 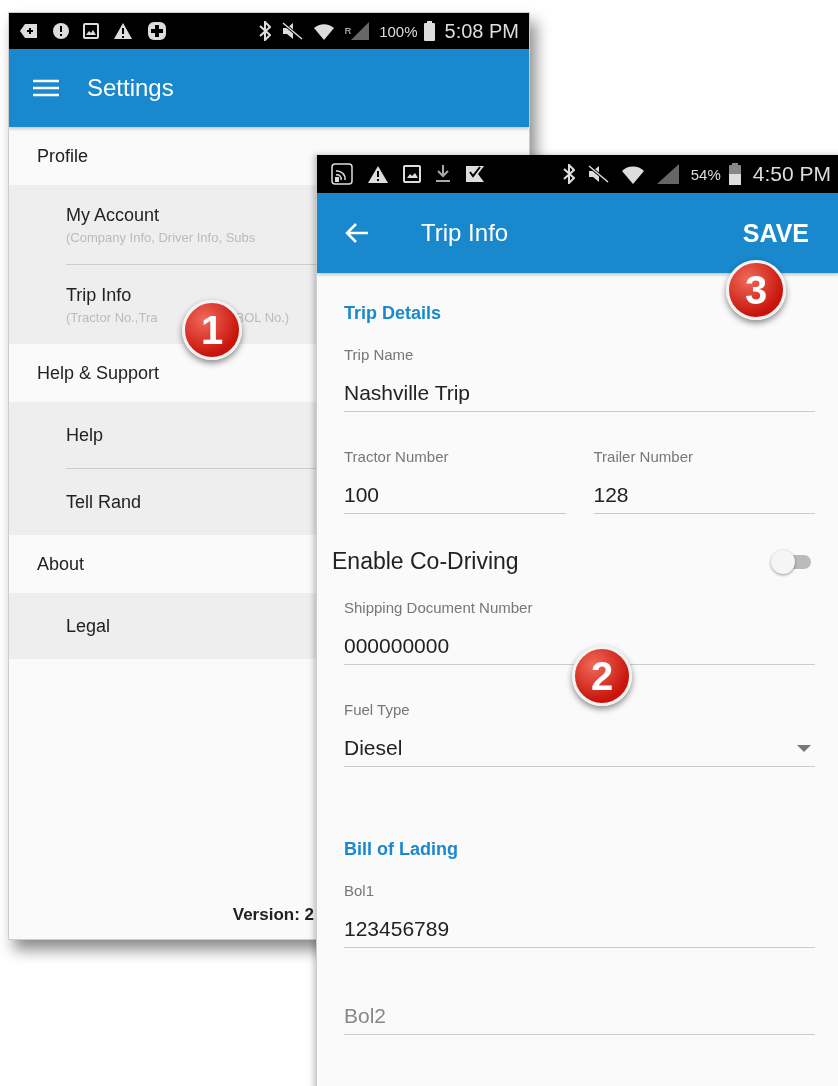 What do you see at coordinates (579, 915) in the screenshot?
I see `text-field: Bol1 123456789` at bounding box center [579, 915].